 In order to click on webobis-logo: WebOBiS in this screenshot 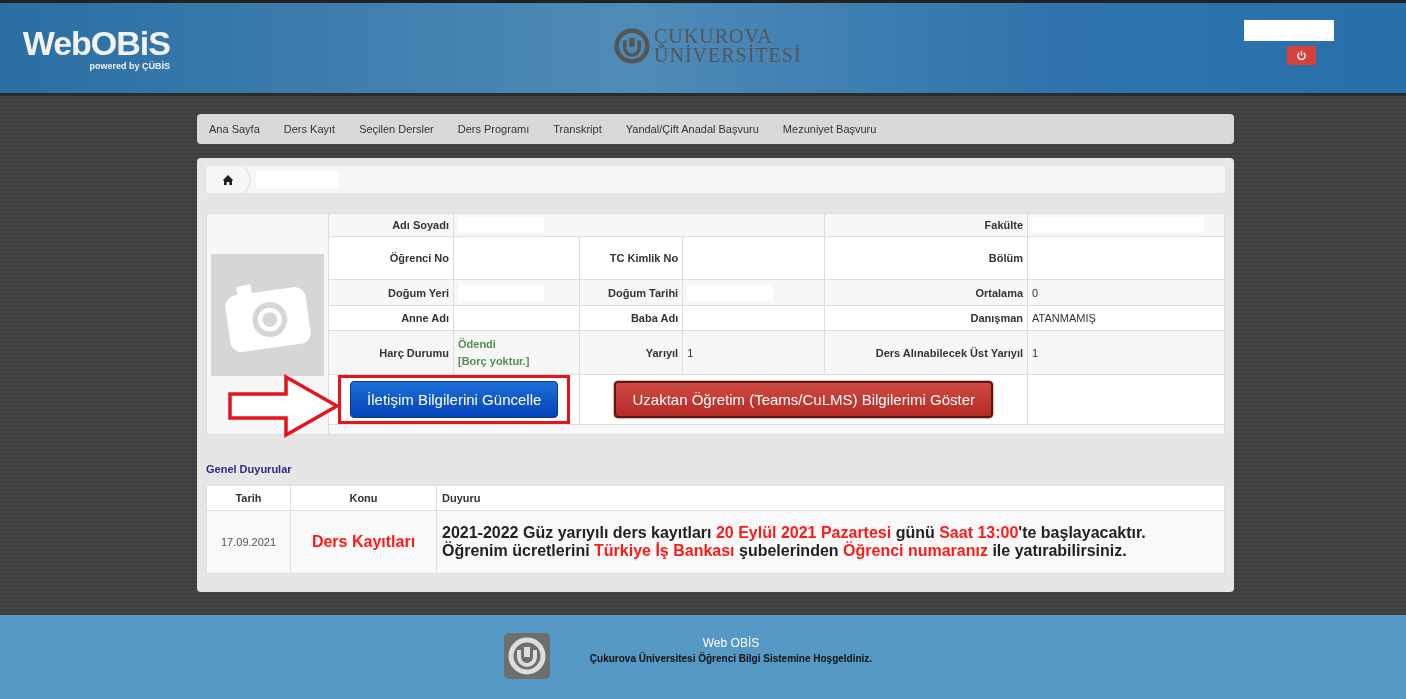, I will do `click(96, 43)`.